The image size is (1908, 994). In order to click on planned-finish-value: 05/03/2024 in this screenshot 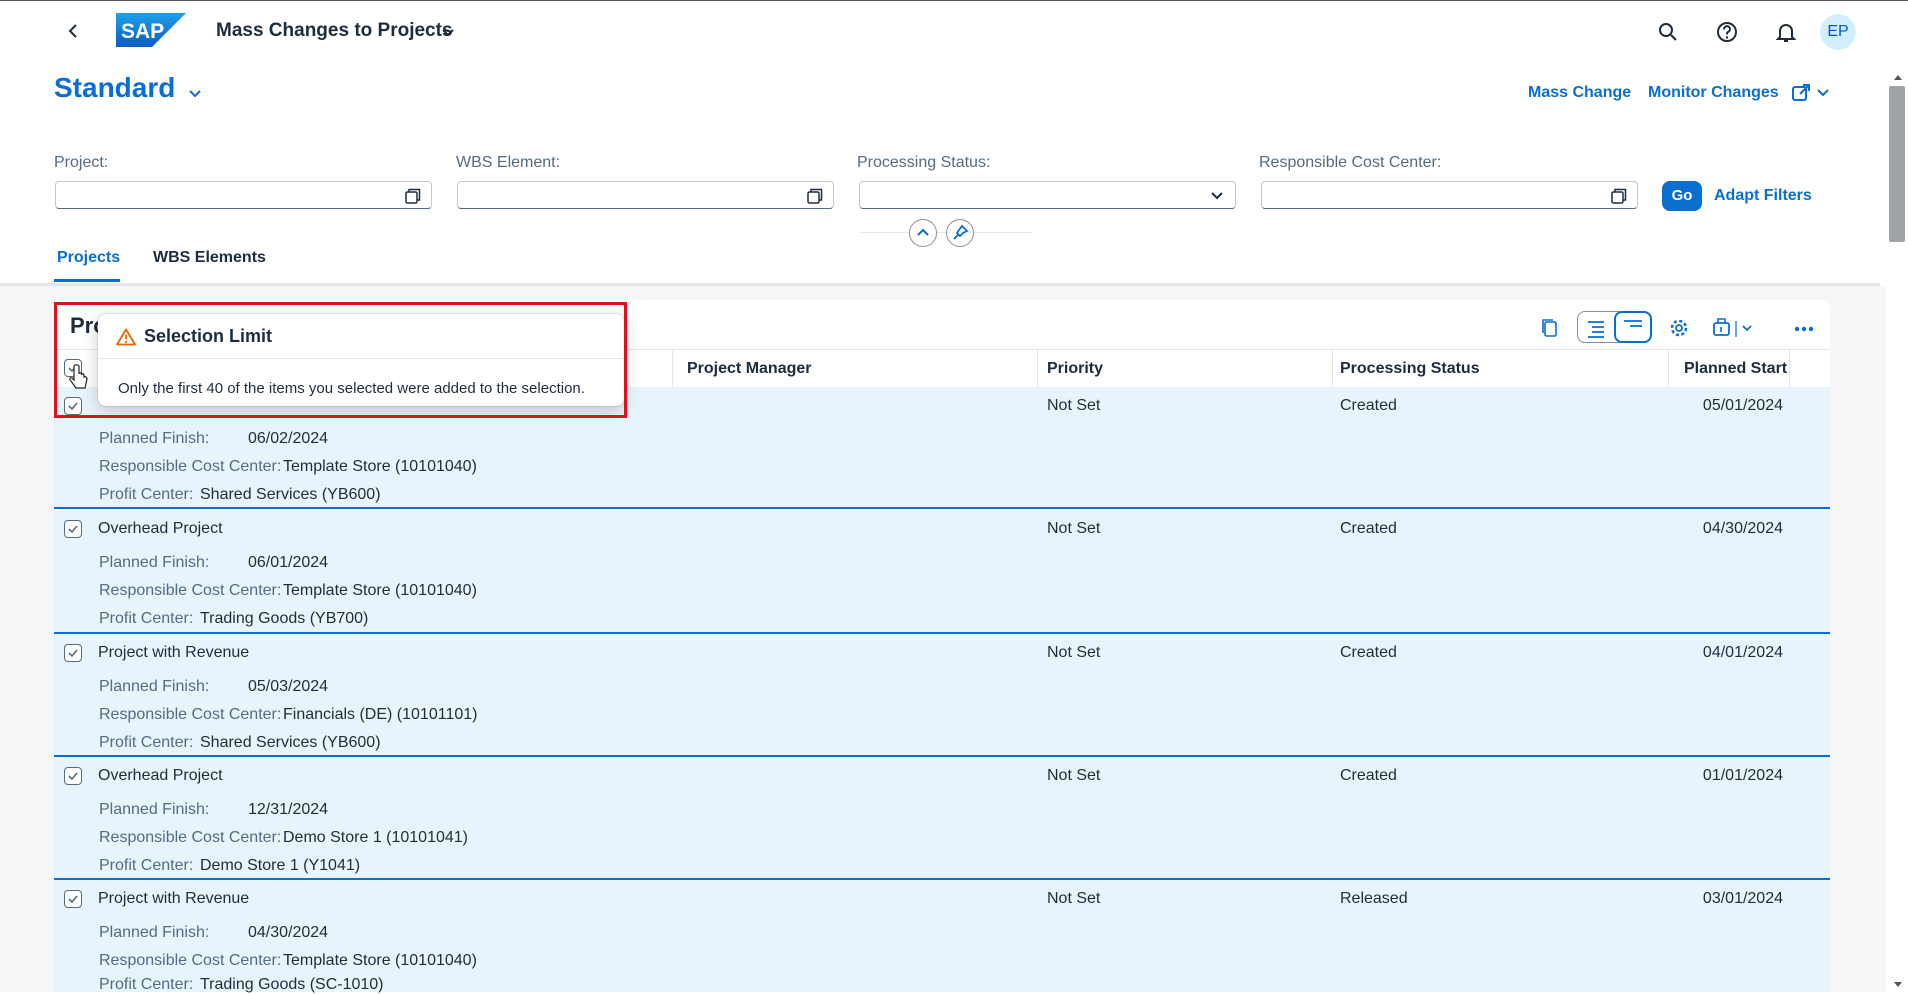, I will do `click(288, 686)`.